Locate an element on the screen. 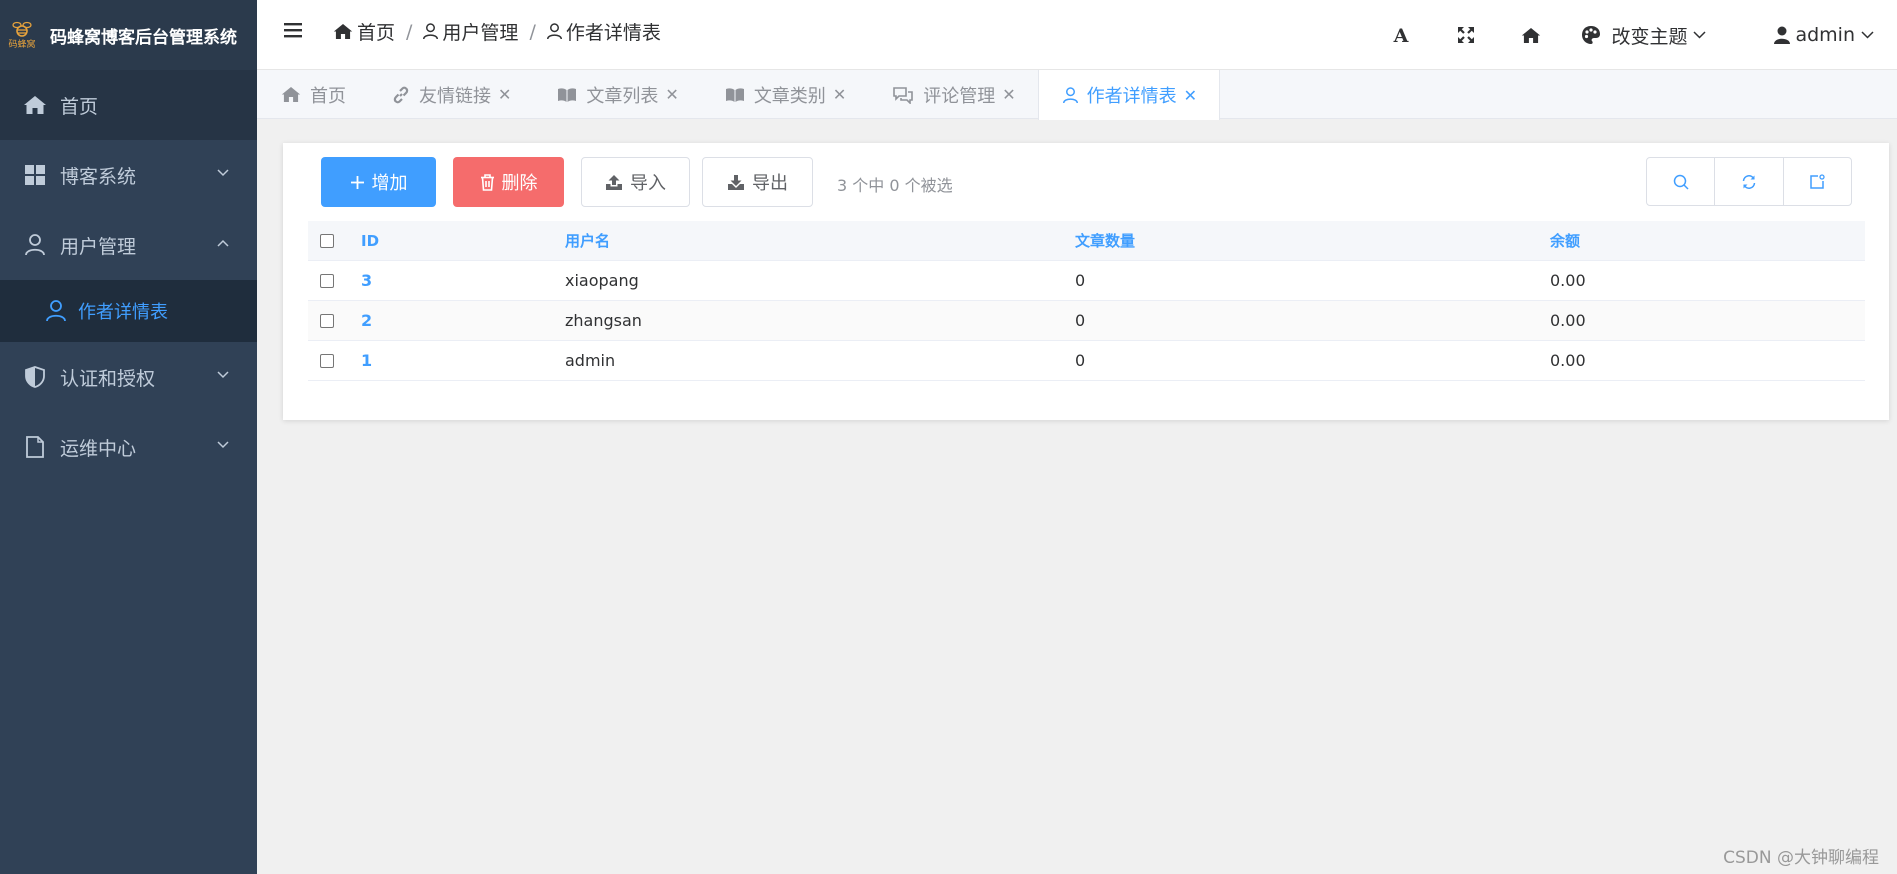 The height and width of the screenshot is (874, 1897). table-header-row: ID 用户名 文章数量 余额 is located at coordinates (1086, 241).